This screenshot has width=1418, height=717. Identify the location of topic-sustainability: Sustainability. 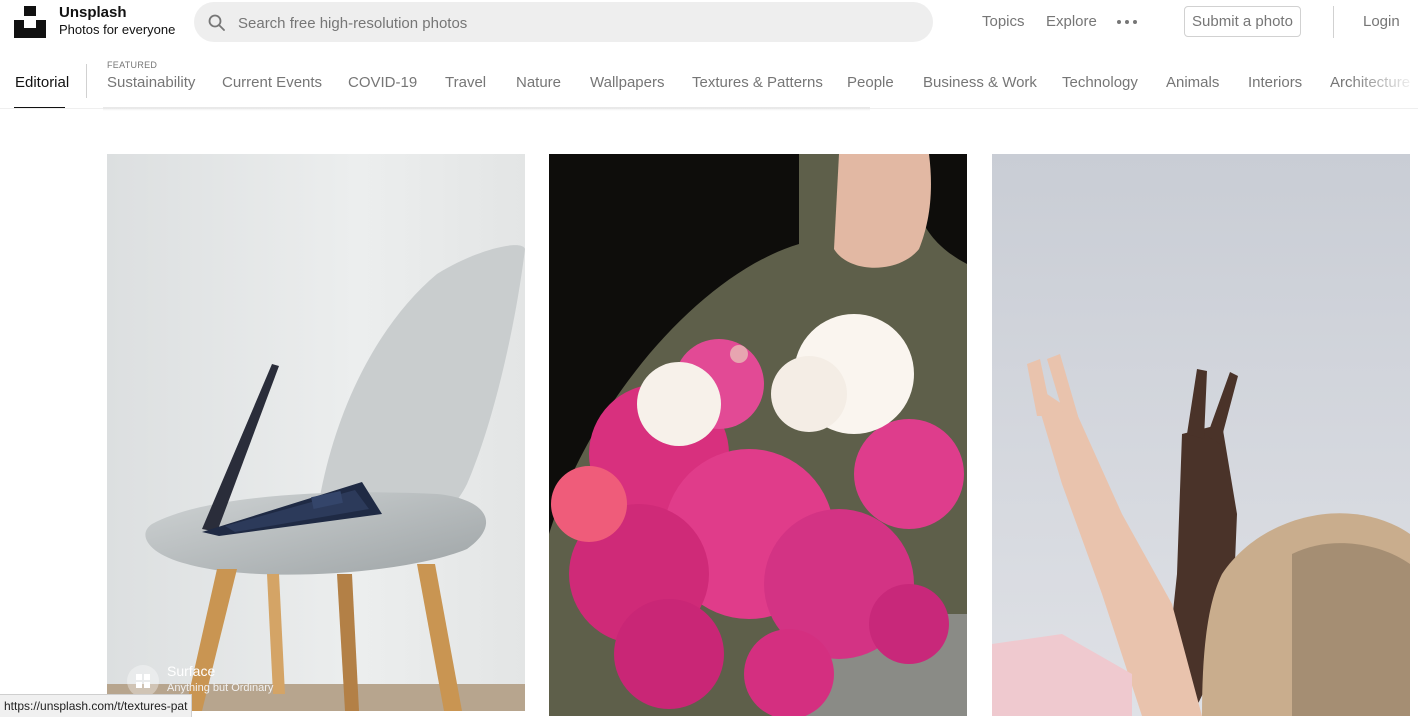
(151, 82).